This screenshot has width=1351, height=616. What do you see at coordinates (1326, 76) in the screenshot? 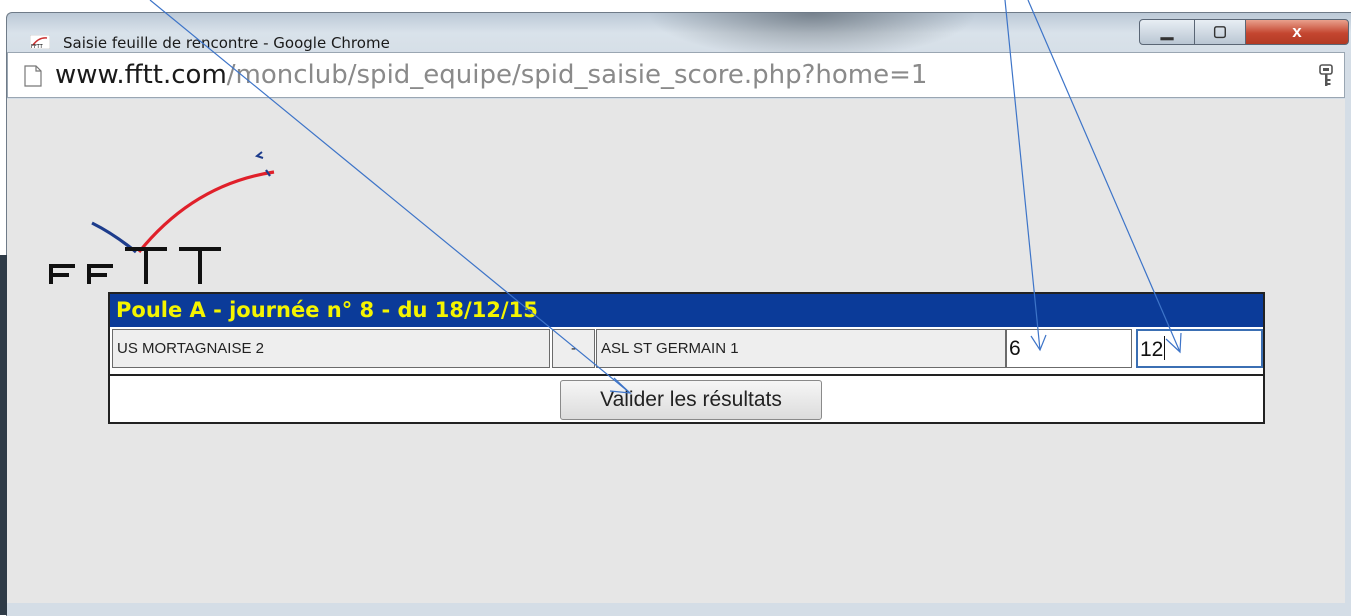
I see `key-icon` at bounding box center [1326, 76].